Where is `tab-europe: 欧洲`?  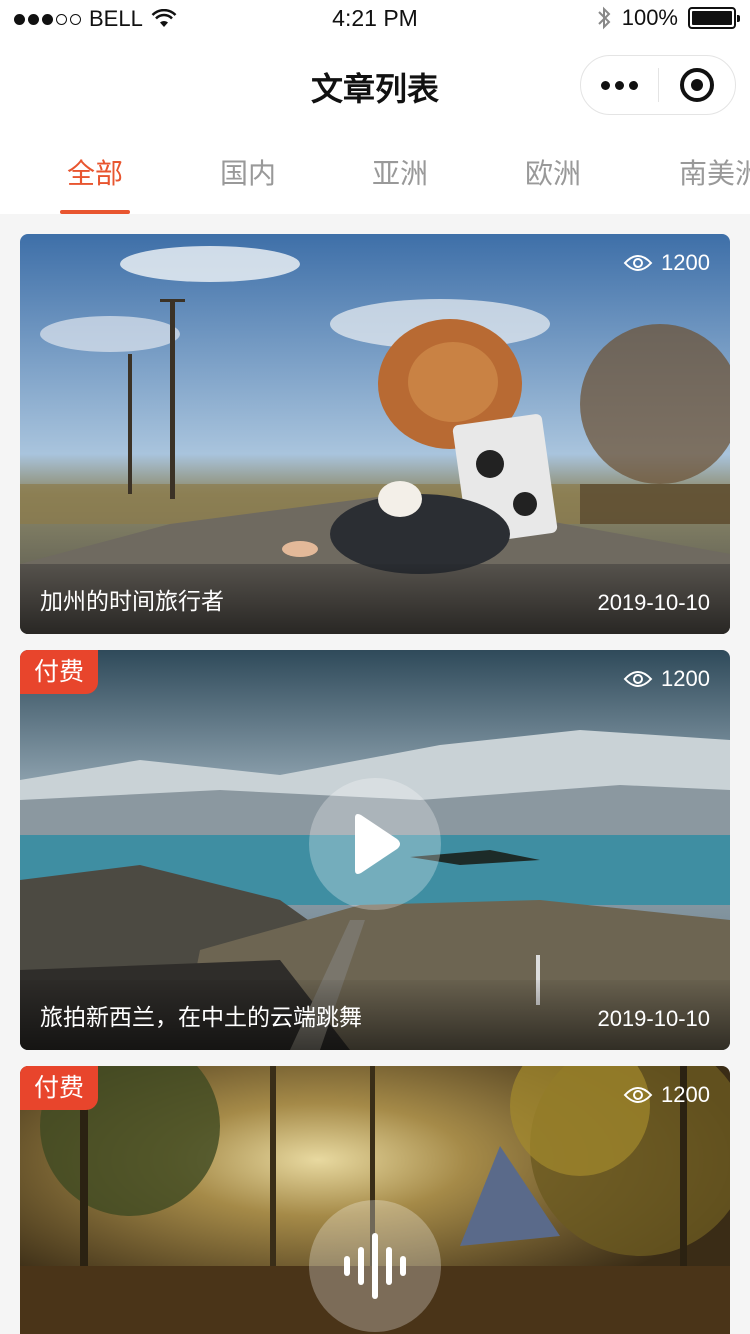 tab-europe: 欧洲 is located at coordinates (553, 172).